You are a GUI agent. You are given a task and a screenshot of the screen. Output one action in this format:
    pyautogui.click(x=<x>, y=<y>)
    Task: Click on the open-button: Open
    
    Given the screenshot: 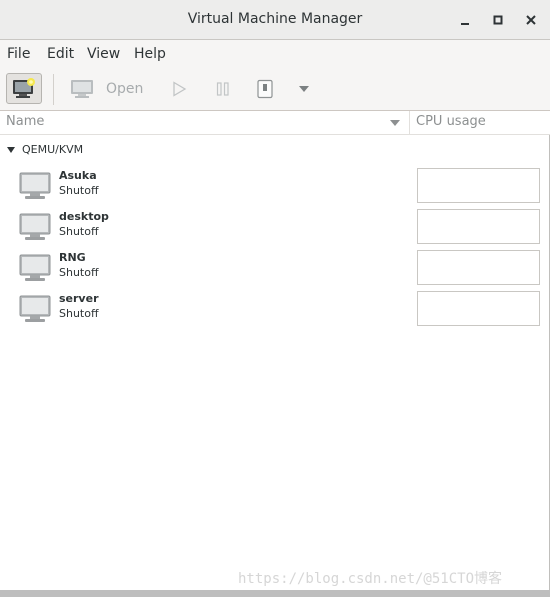 What is the action you would take?
    pyautogui.click(x=124, y=89)
    